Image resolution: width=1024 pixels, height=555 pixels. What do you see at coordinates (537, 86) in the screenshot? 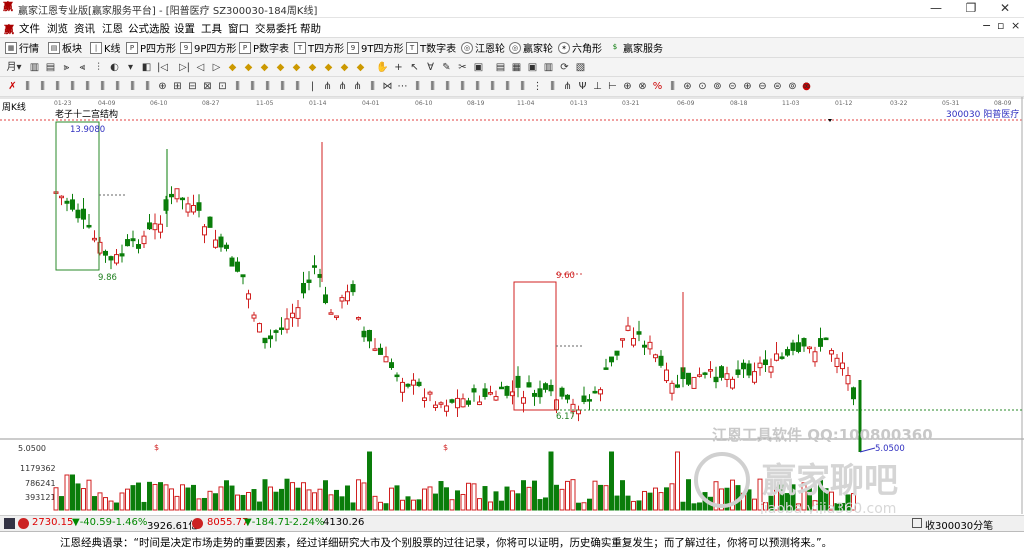
I see `analysis-tool-icon: ⋮` at bounding box center [537, 86].